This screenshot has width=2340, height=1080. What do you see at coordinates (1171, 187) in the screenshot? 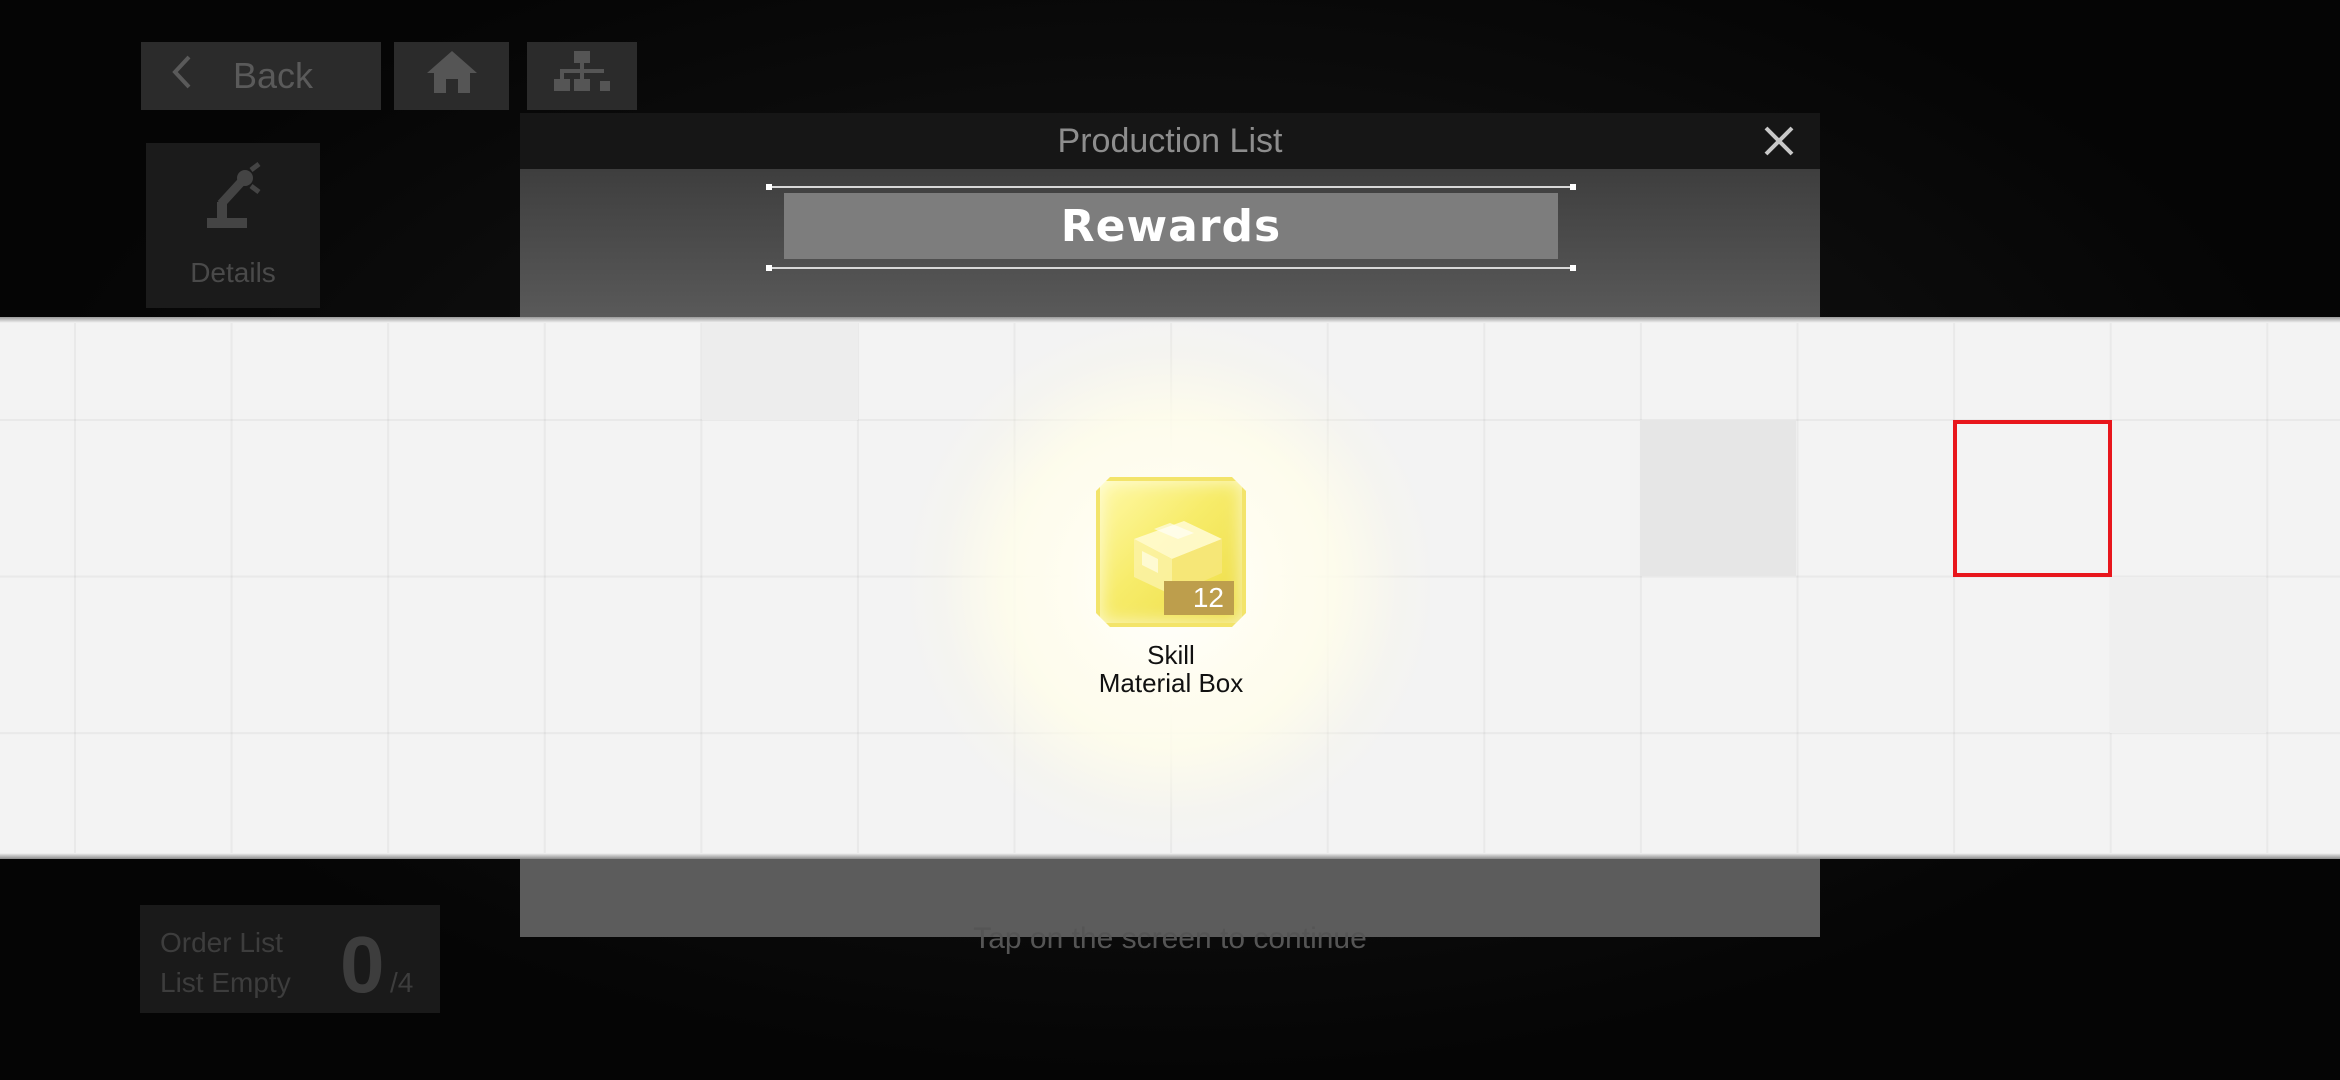
I see `banner-divider-top` at bounding box center [1171, 187].